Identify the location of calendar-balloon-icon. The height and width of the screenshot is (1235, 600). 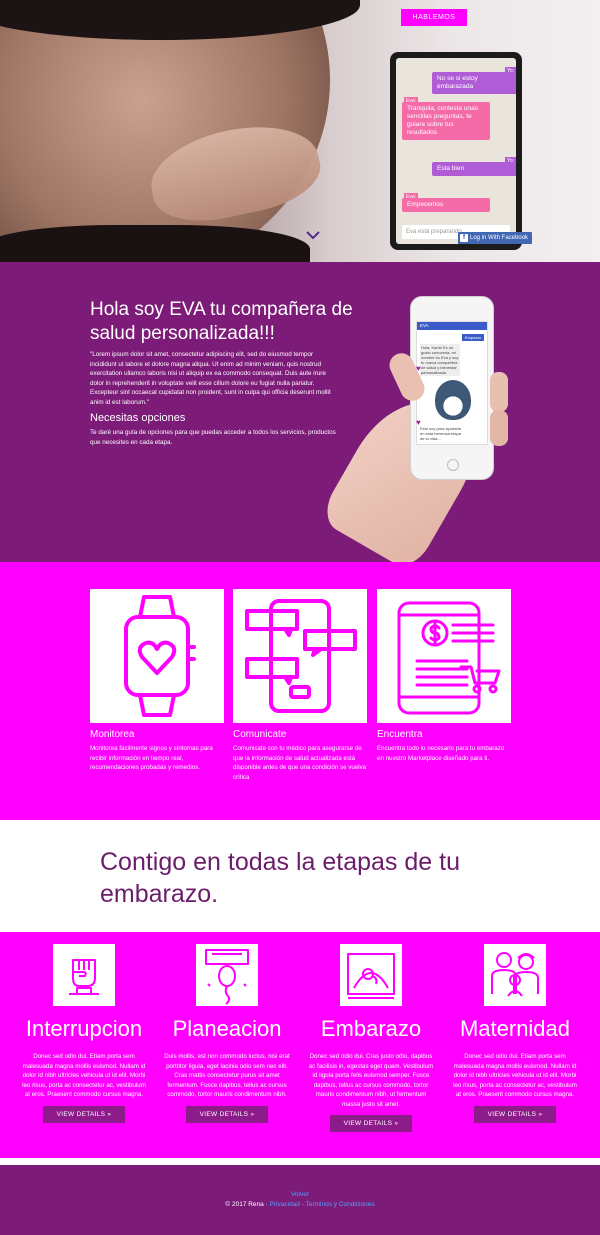
(227, 975).